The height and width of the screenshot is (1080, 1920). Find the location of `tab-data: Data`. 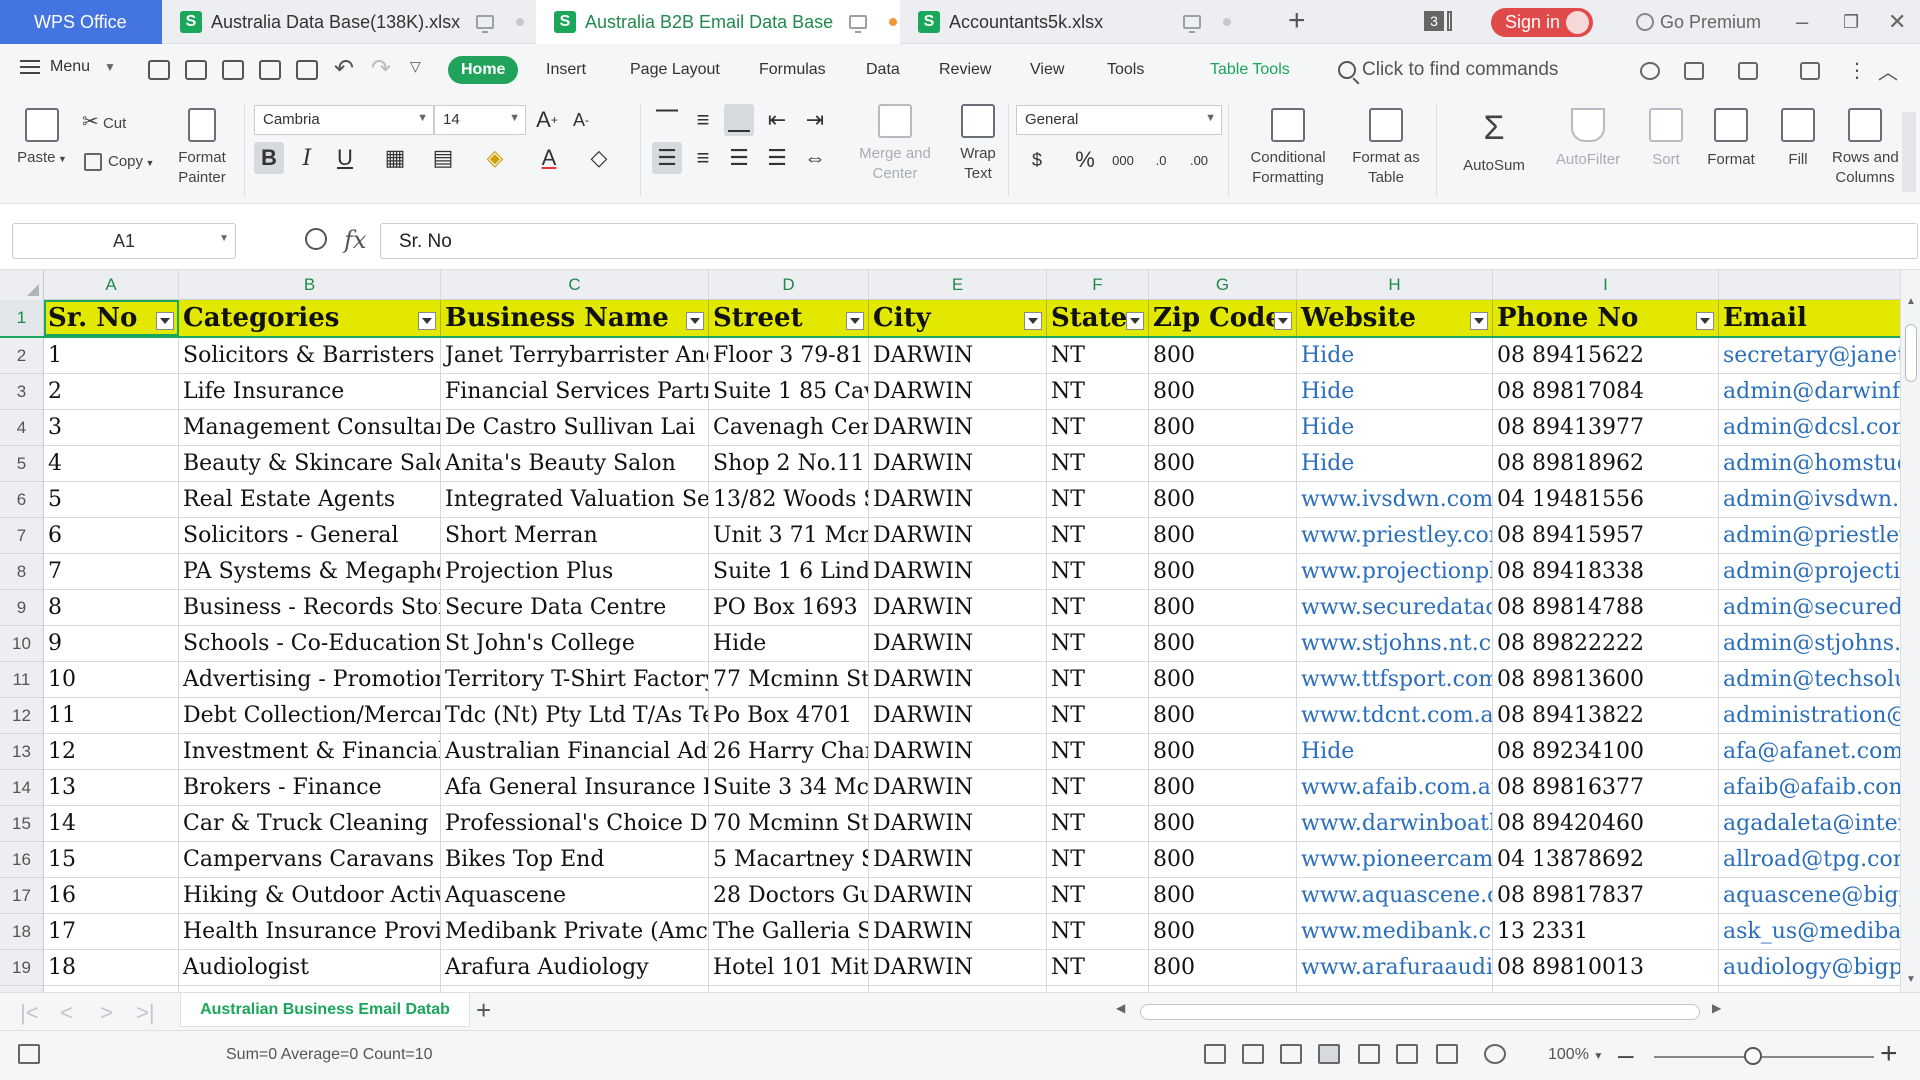

tab-data: Data is located at coordinates (883, 70).